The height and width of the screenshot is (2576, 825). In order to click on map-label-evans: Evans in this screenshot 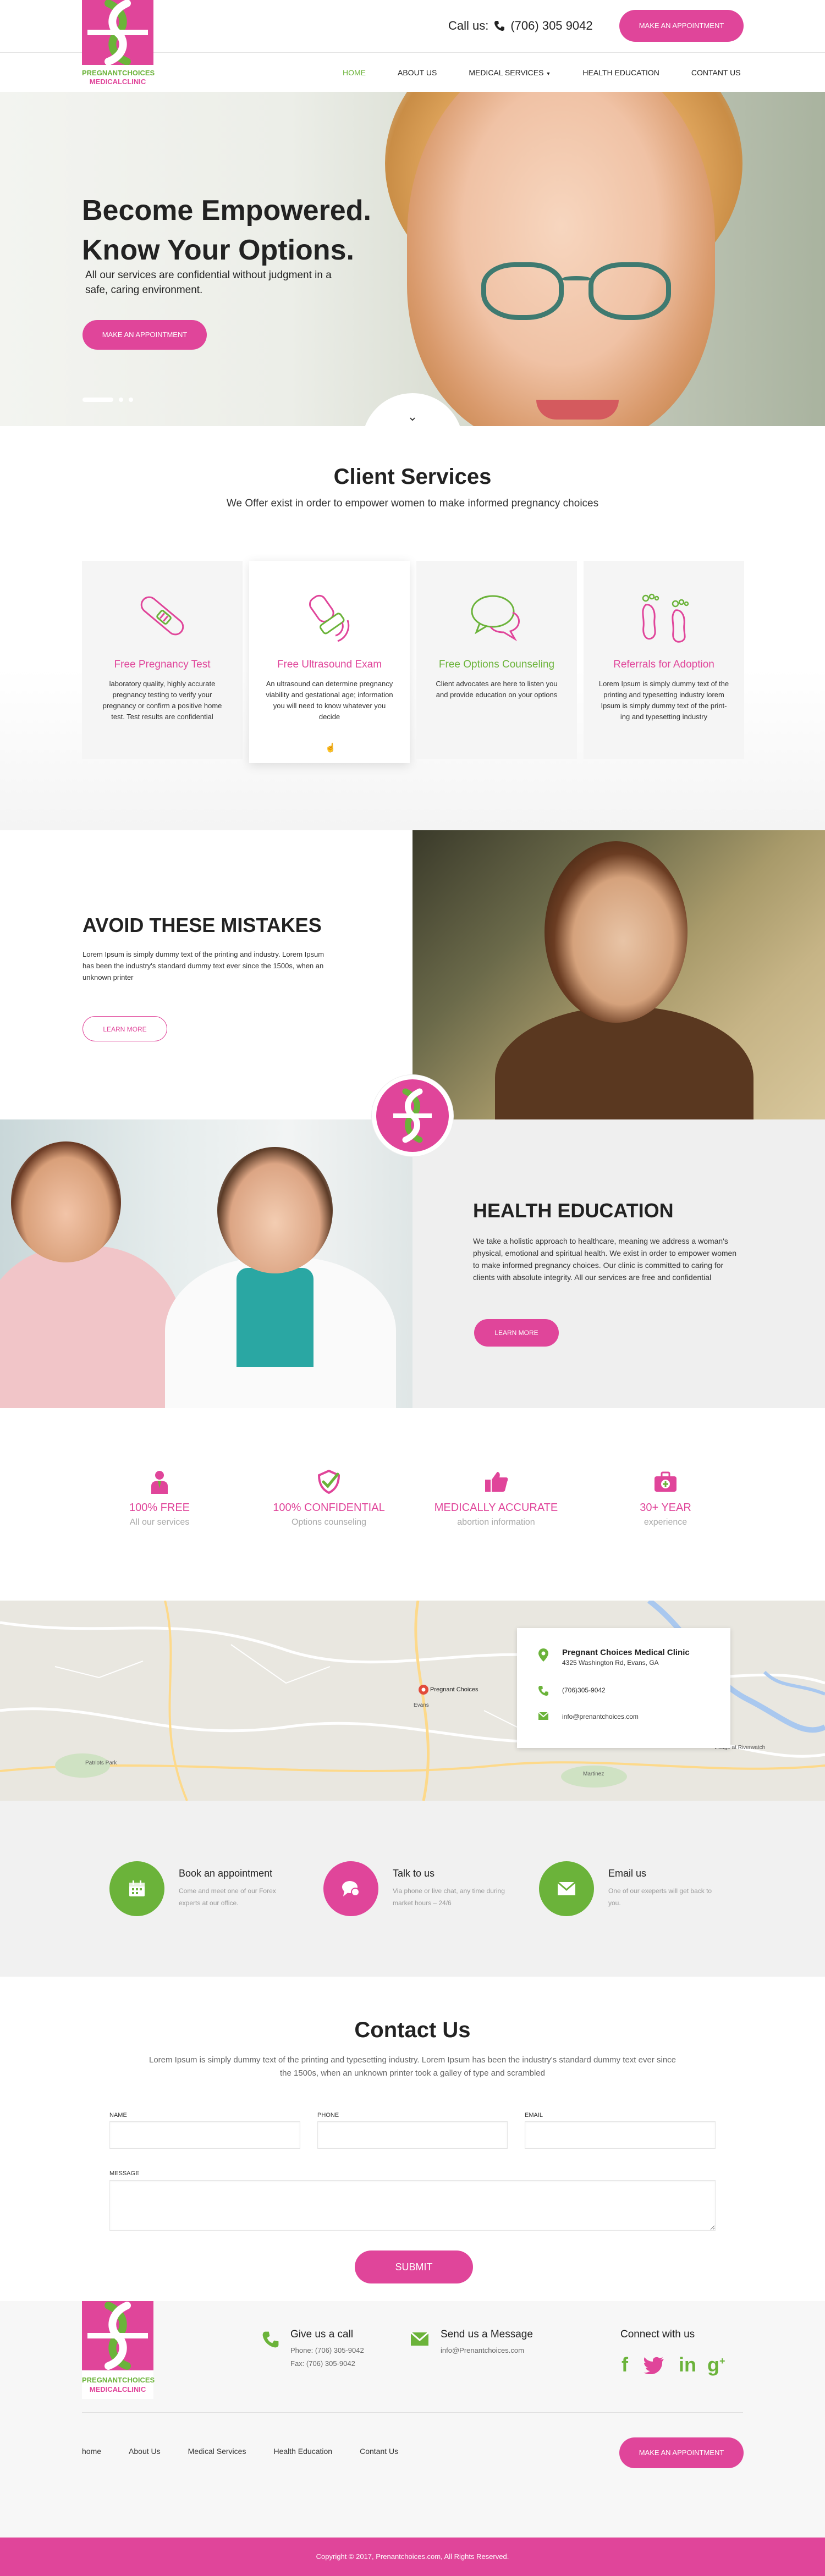, I will do `click(422, 1705)`.